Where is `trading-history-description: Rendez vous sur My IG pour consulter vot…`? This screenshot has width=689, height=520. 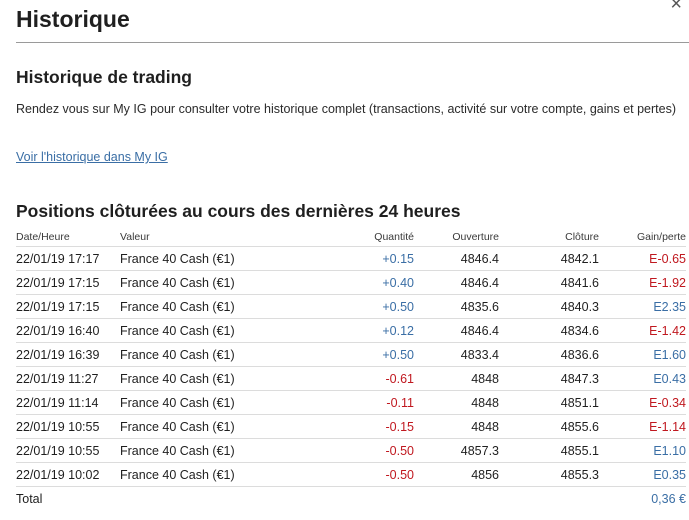 trading-history-description: Rendez vous sur My IG pour consulter vot… is located at coordinates (346, 109).